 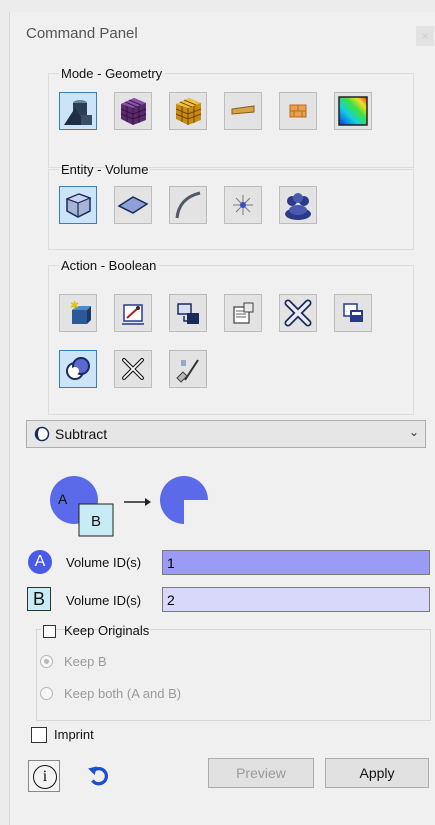 I want to click on action-decompose-button, so click(x=133, y=369).